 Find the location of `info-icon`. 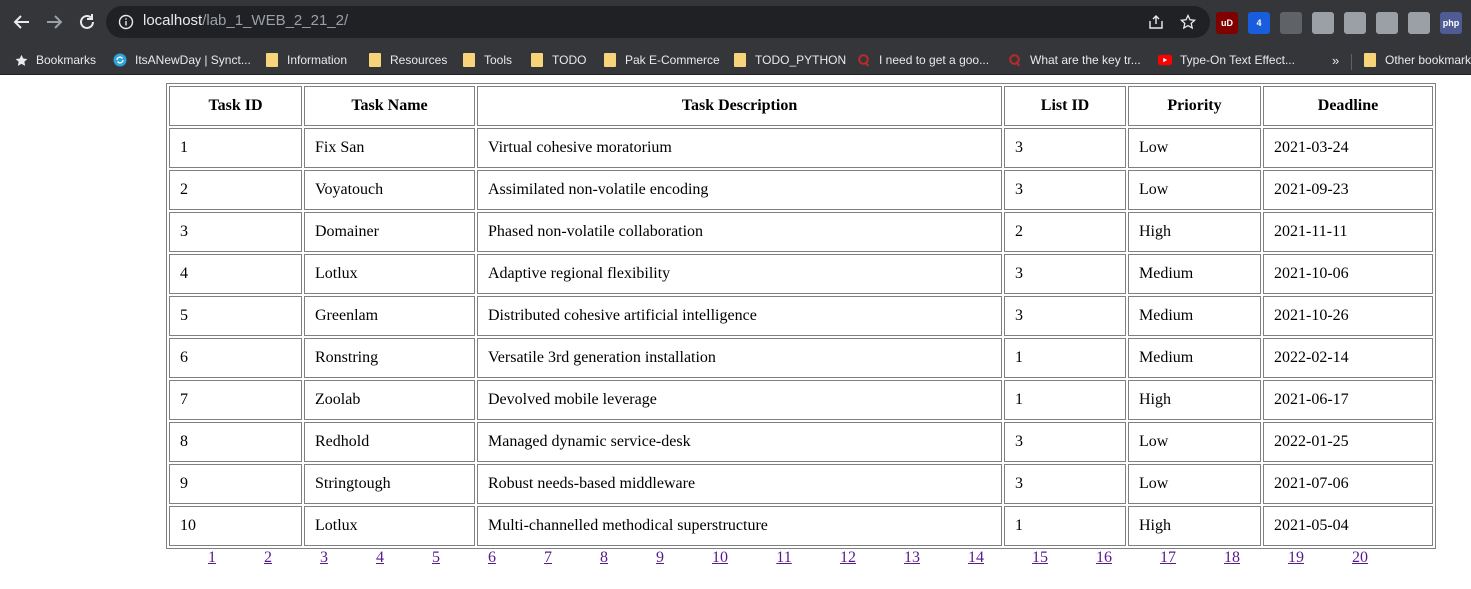

info-icon is located at coordinates (126, 22).